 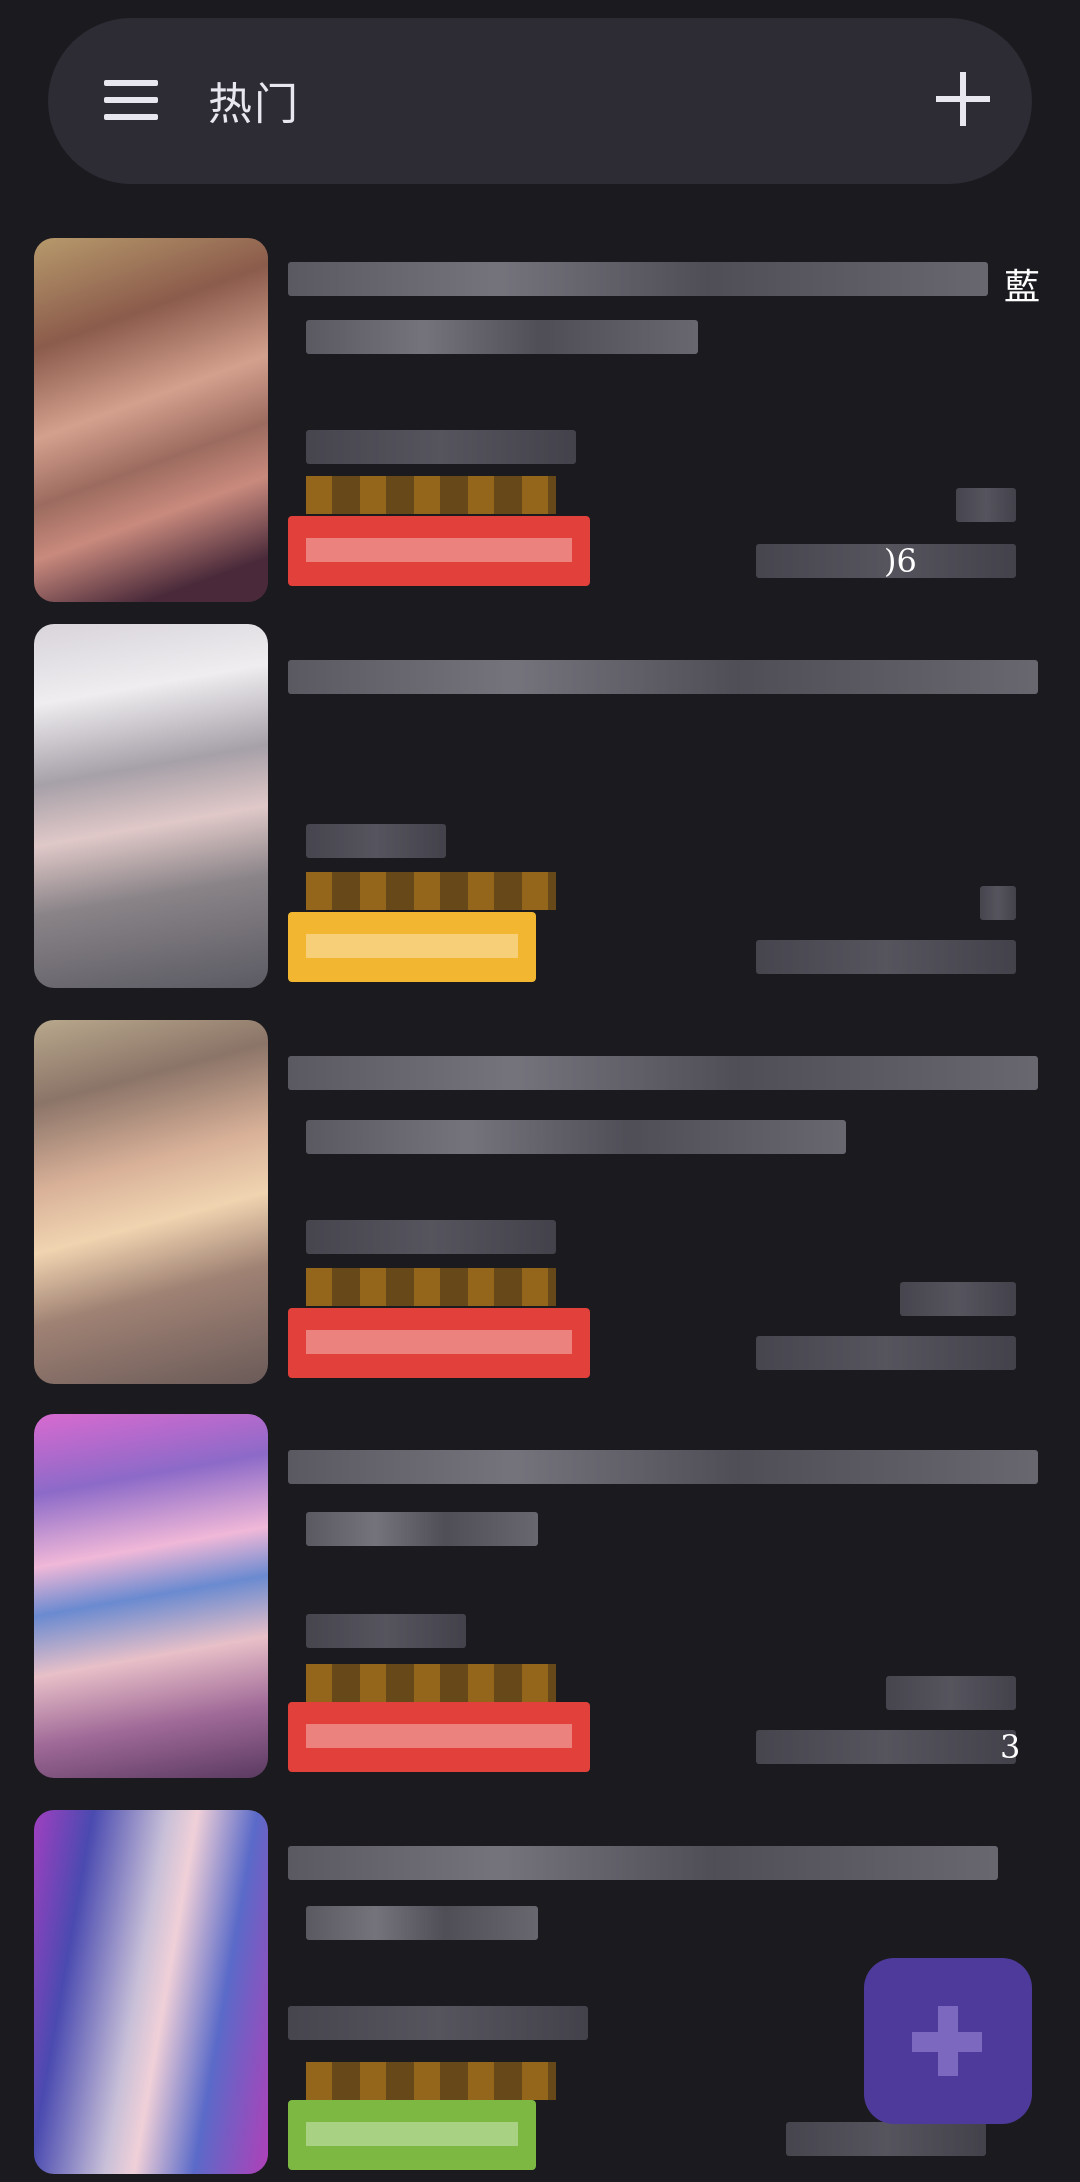 What do you see at coordinates (254, 104) in the screenshot?
I see `page-title: 热门` at bounding box center [254, 104].